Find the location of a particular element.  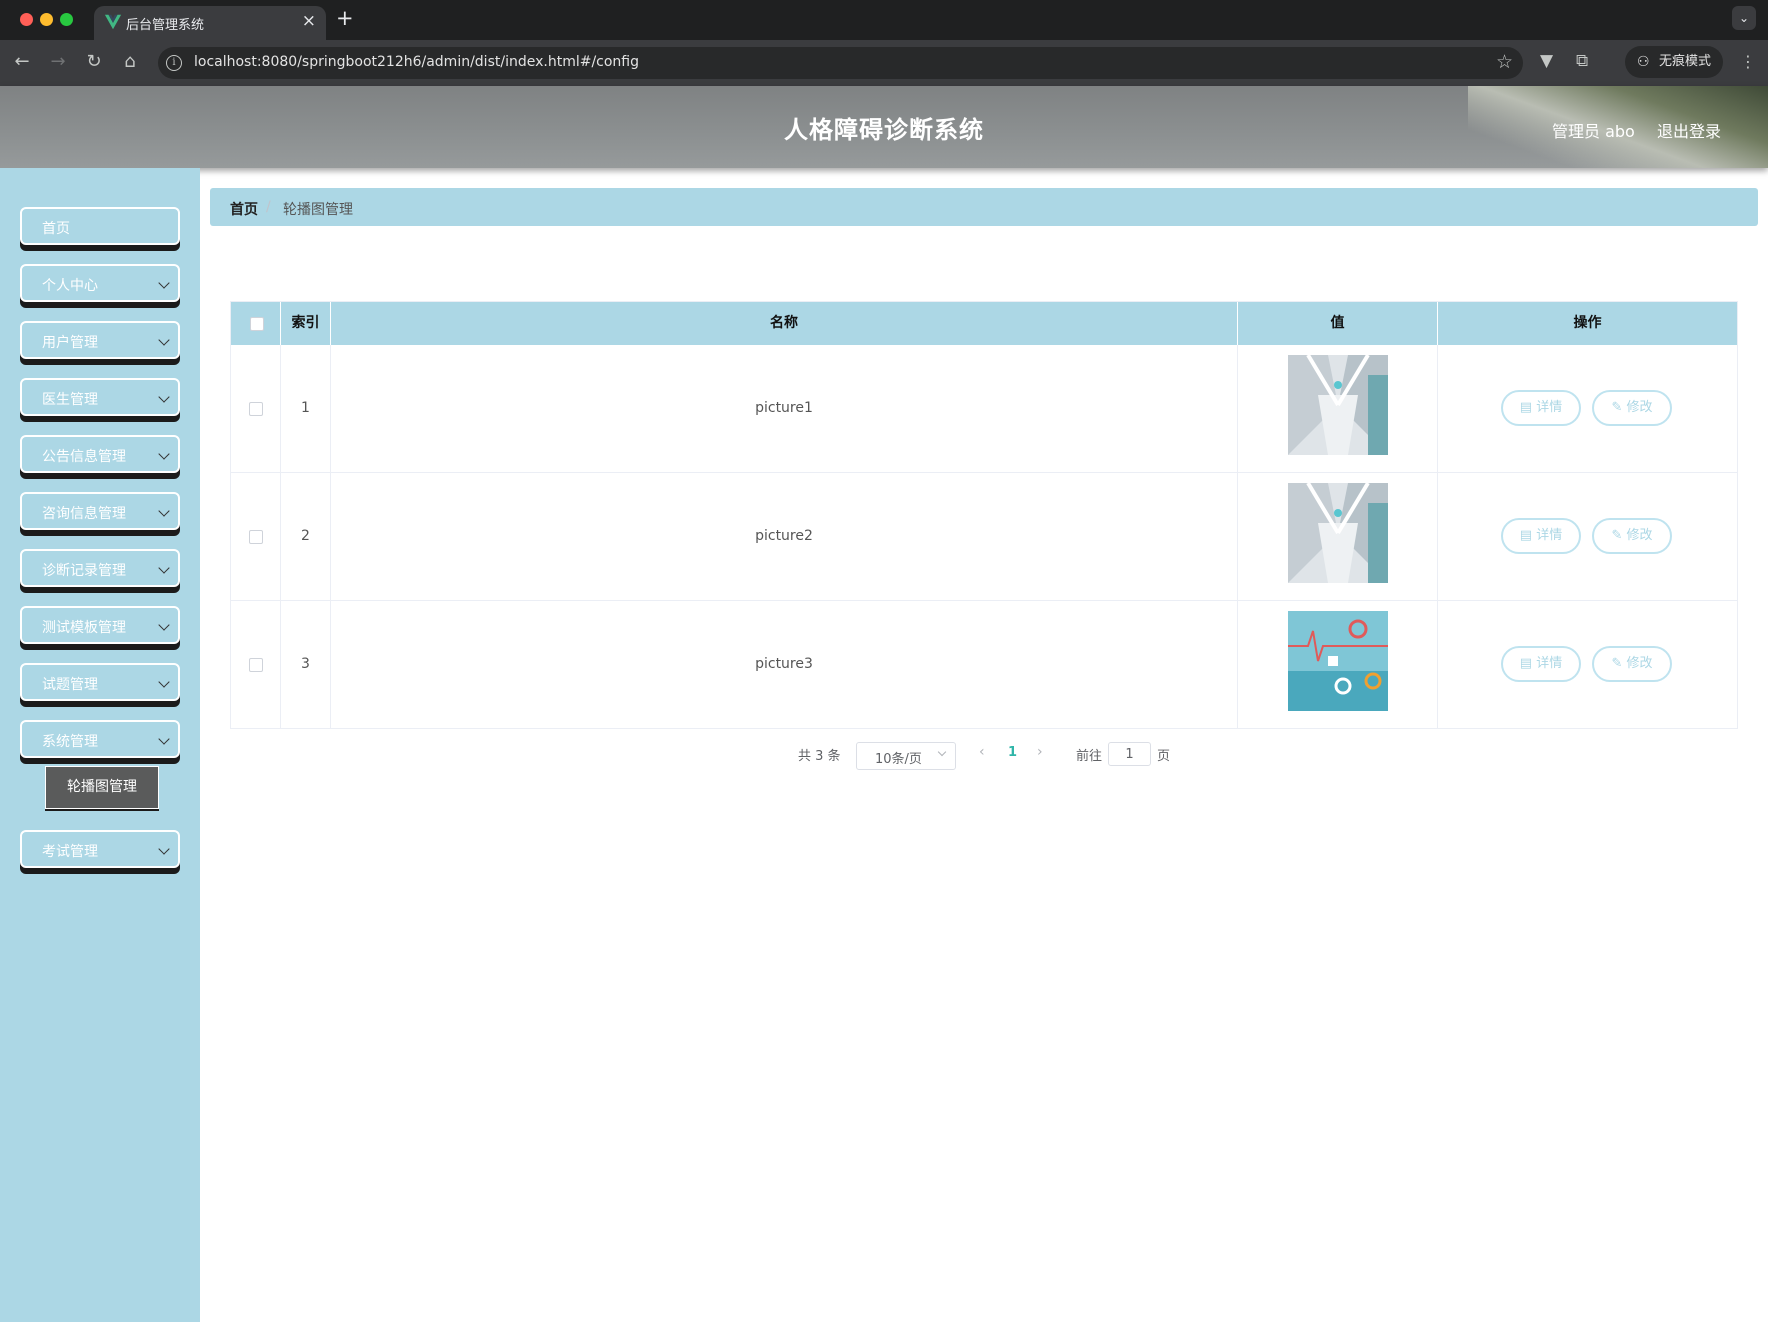

sidebar-item-label: 测试模板管理 is located at coordinates (84, 628).